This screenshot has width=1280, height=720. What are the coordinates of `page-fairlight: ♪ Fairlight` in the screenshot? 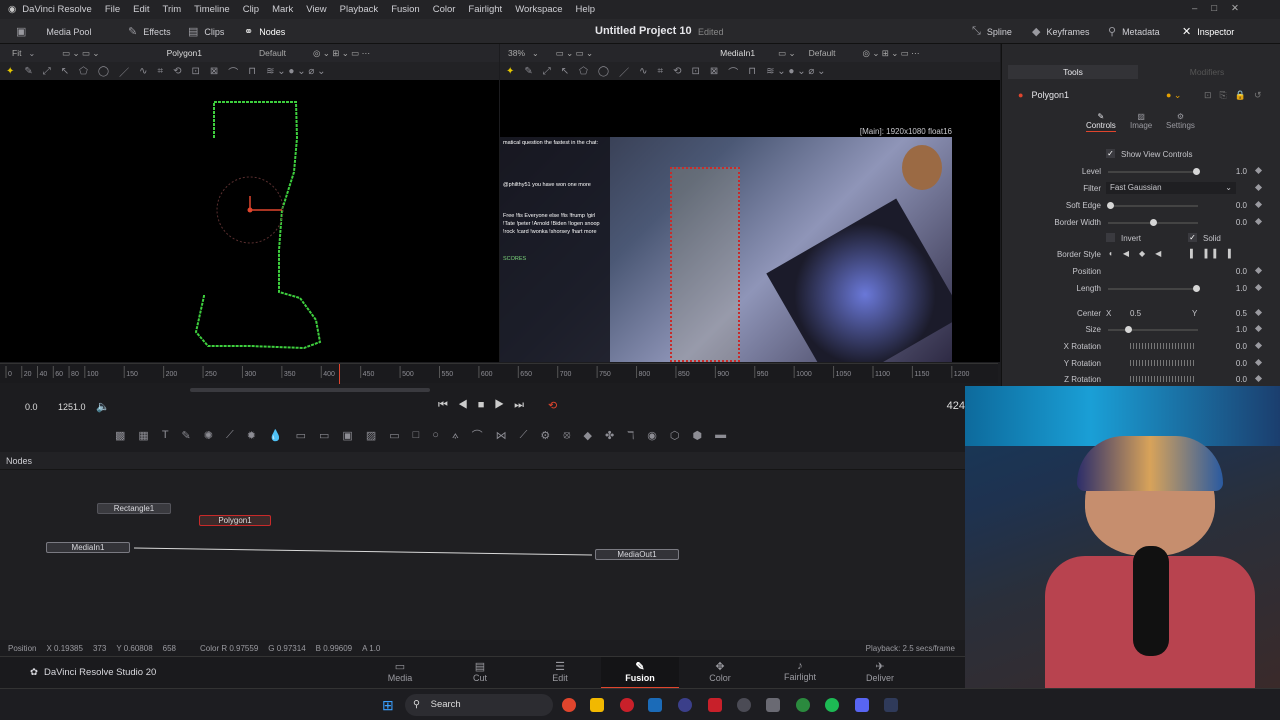 It's located at (800, 673).